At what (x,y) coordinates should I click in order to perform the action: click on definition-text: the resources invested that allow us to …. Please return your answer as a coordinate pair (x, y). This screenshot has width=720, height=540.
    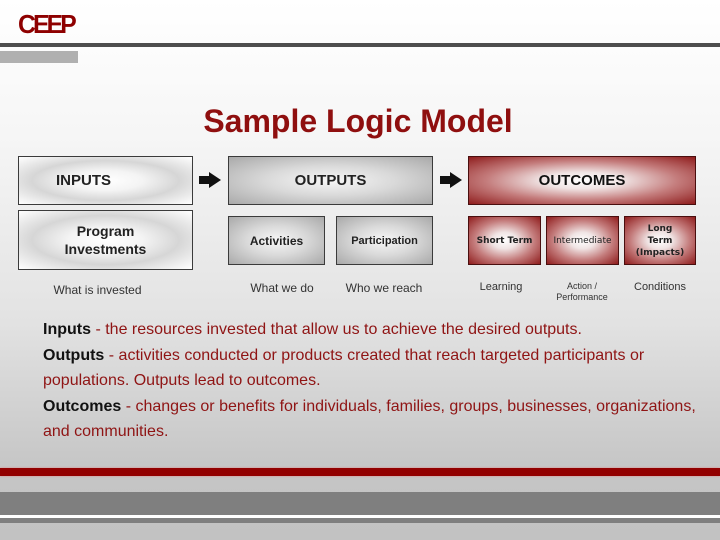
    Looking at the image, I should click on (343, 329).